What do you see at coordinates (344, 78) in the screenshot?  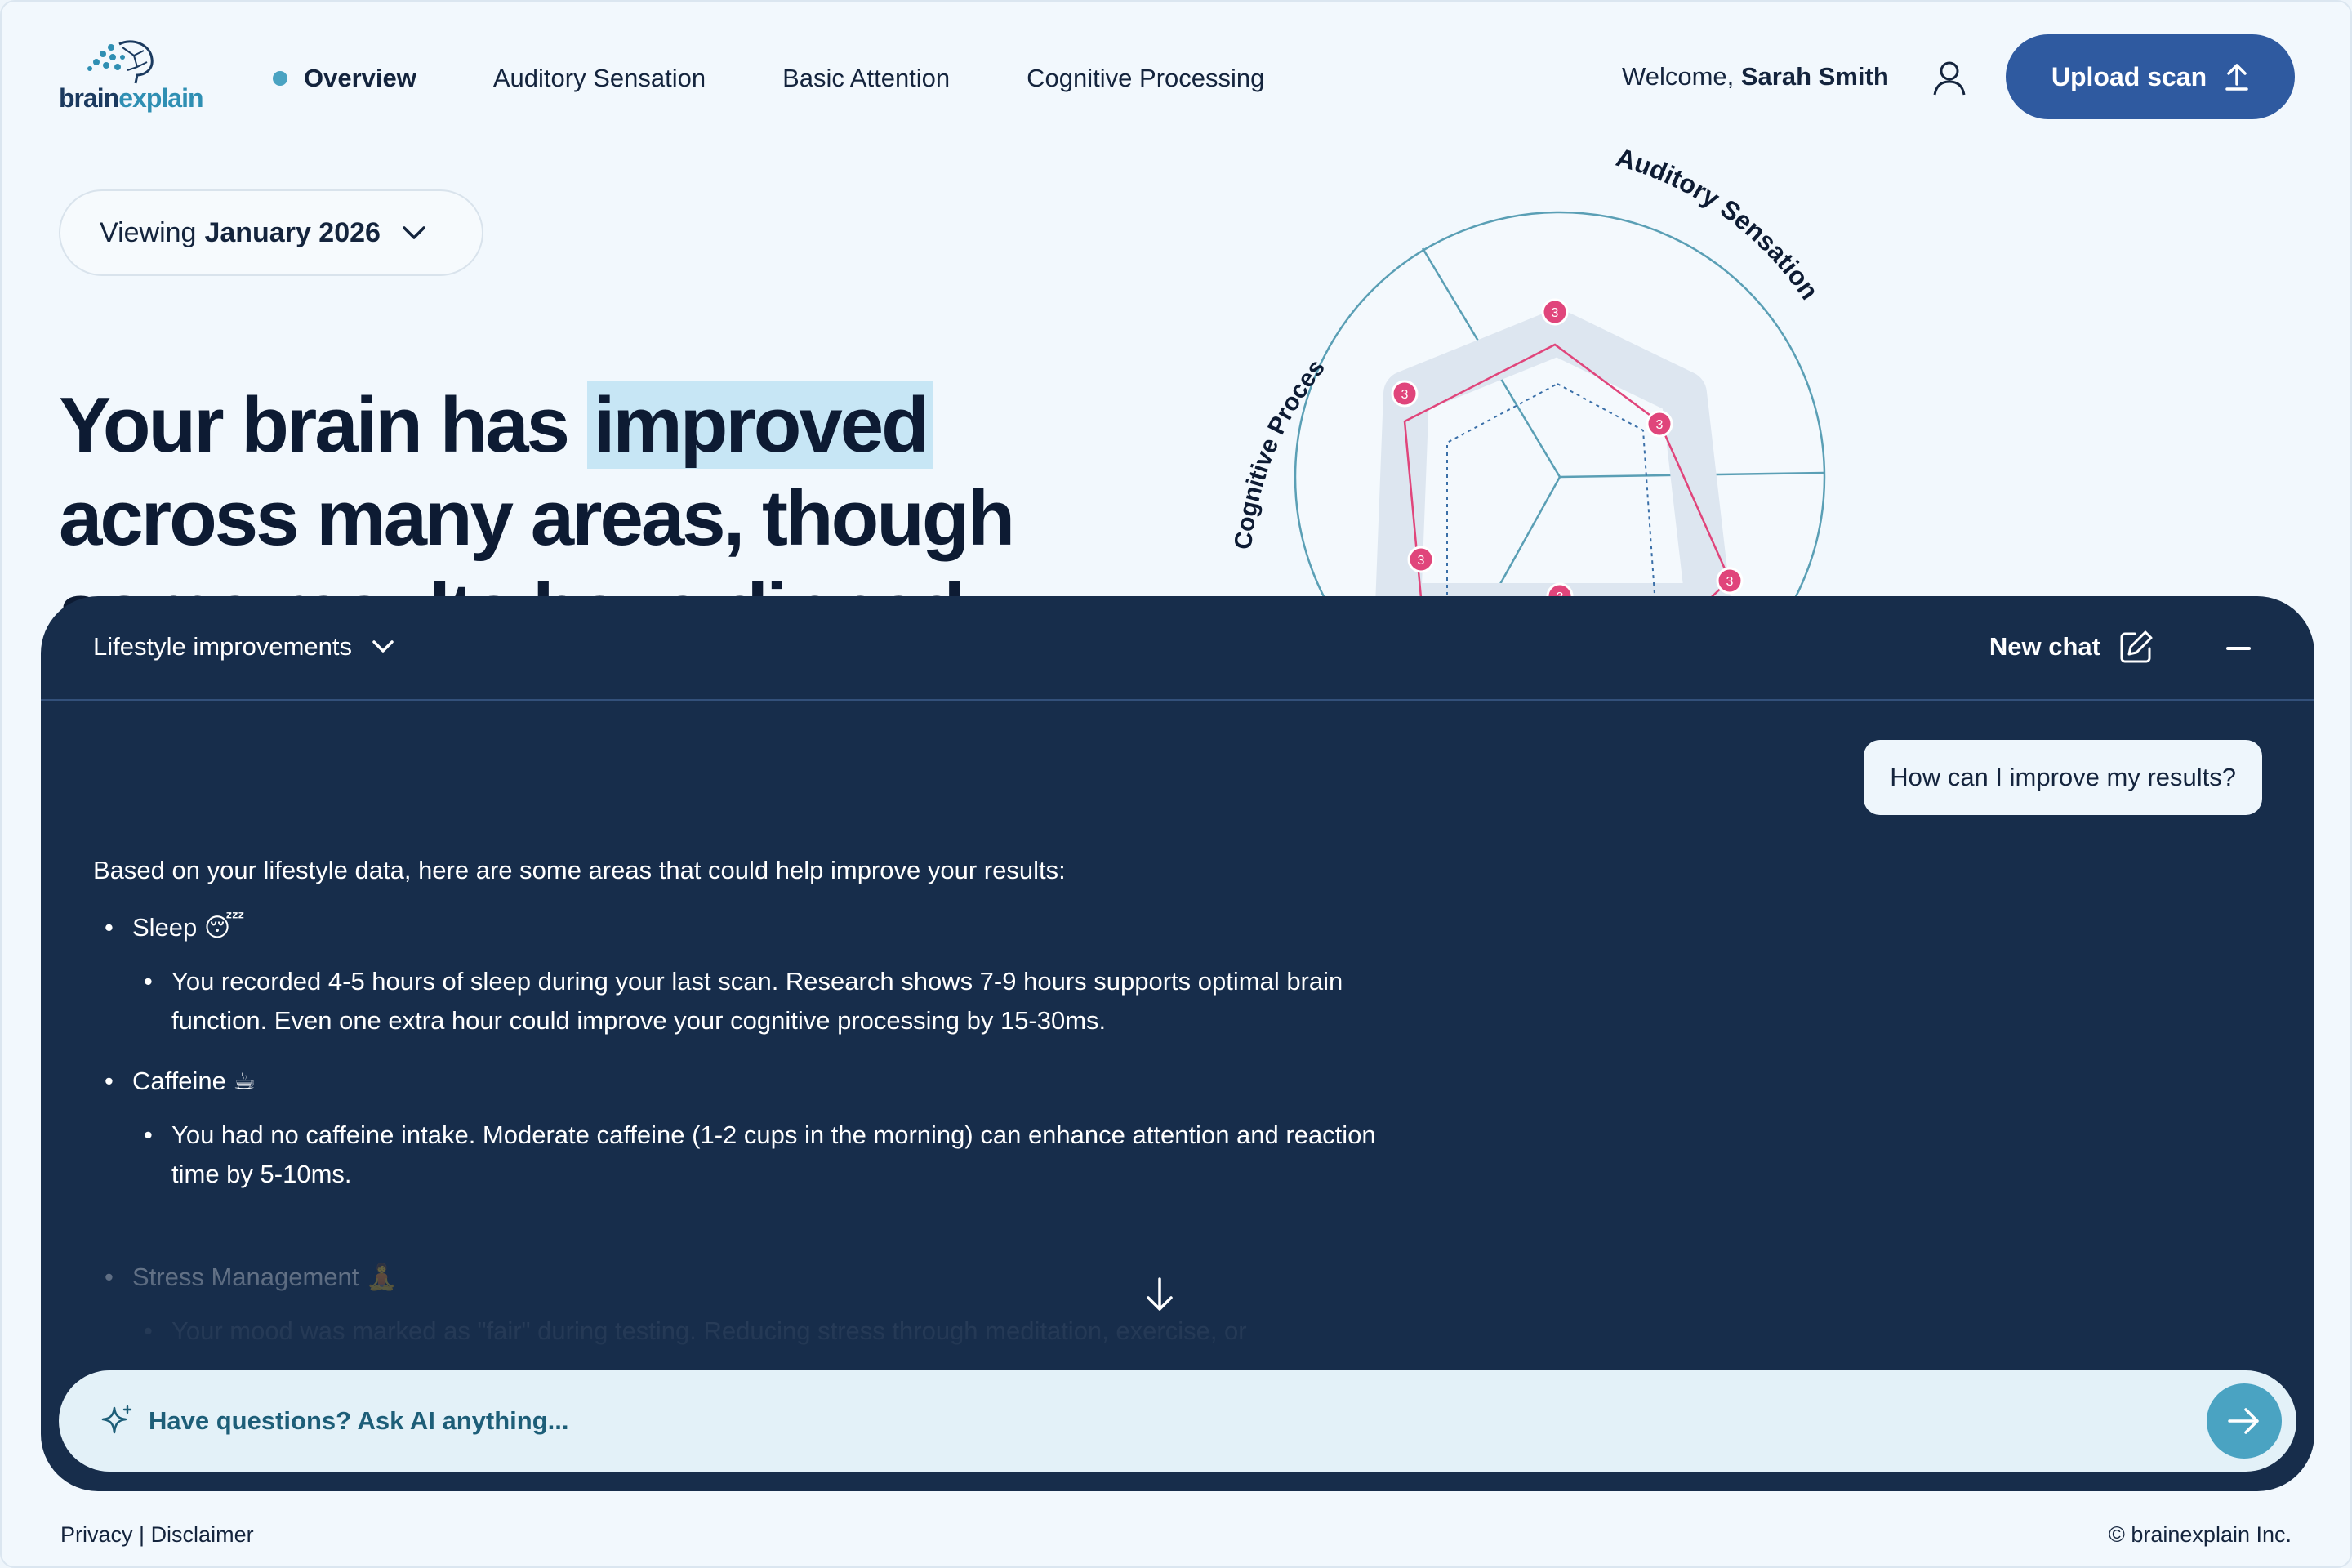 I see `nav-item-overview: Overview` at bounding box center [344, 78].